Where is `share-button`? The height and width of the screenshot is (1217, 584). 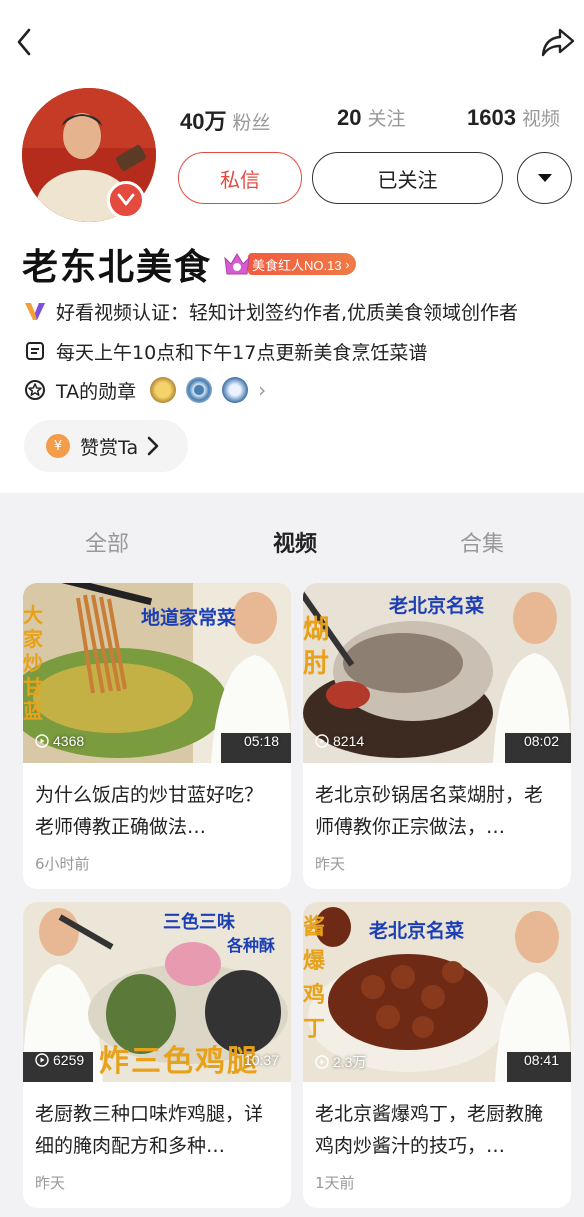
share-button is located at coordinates (558, 42).